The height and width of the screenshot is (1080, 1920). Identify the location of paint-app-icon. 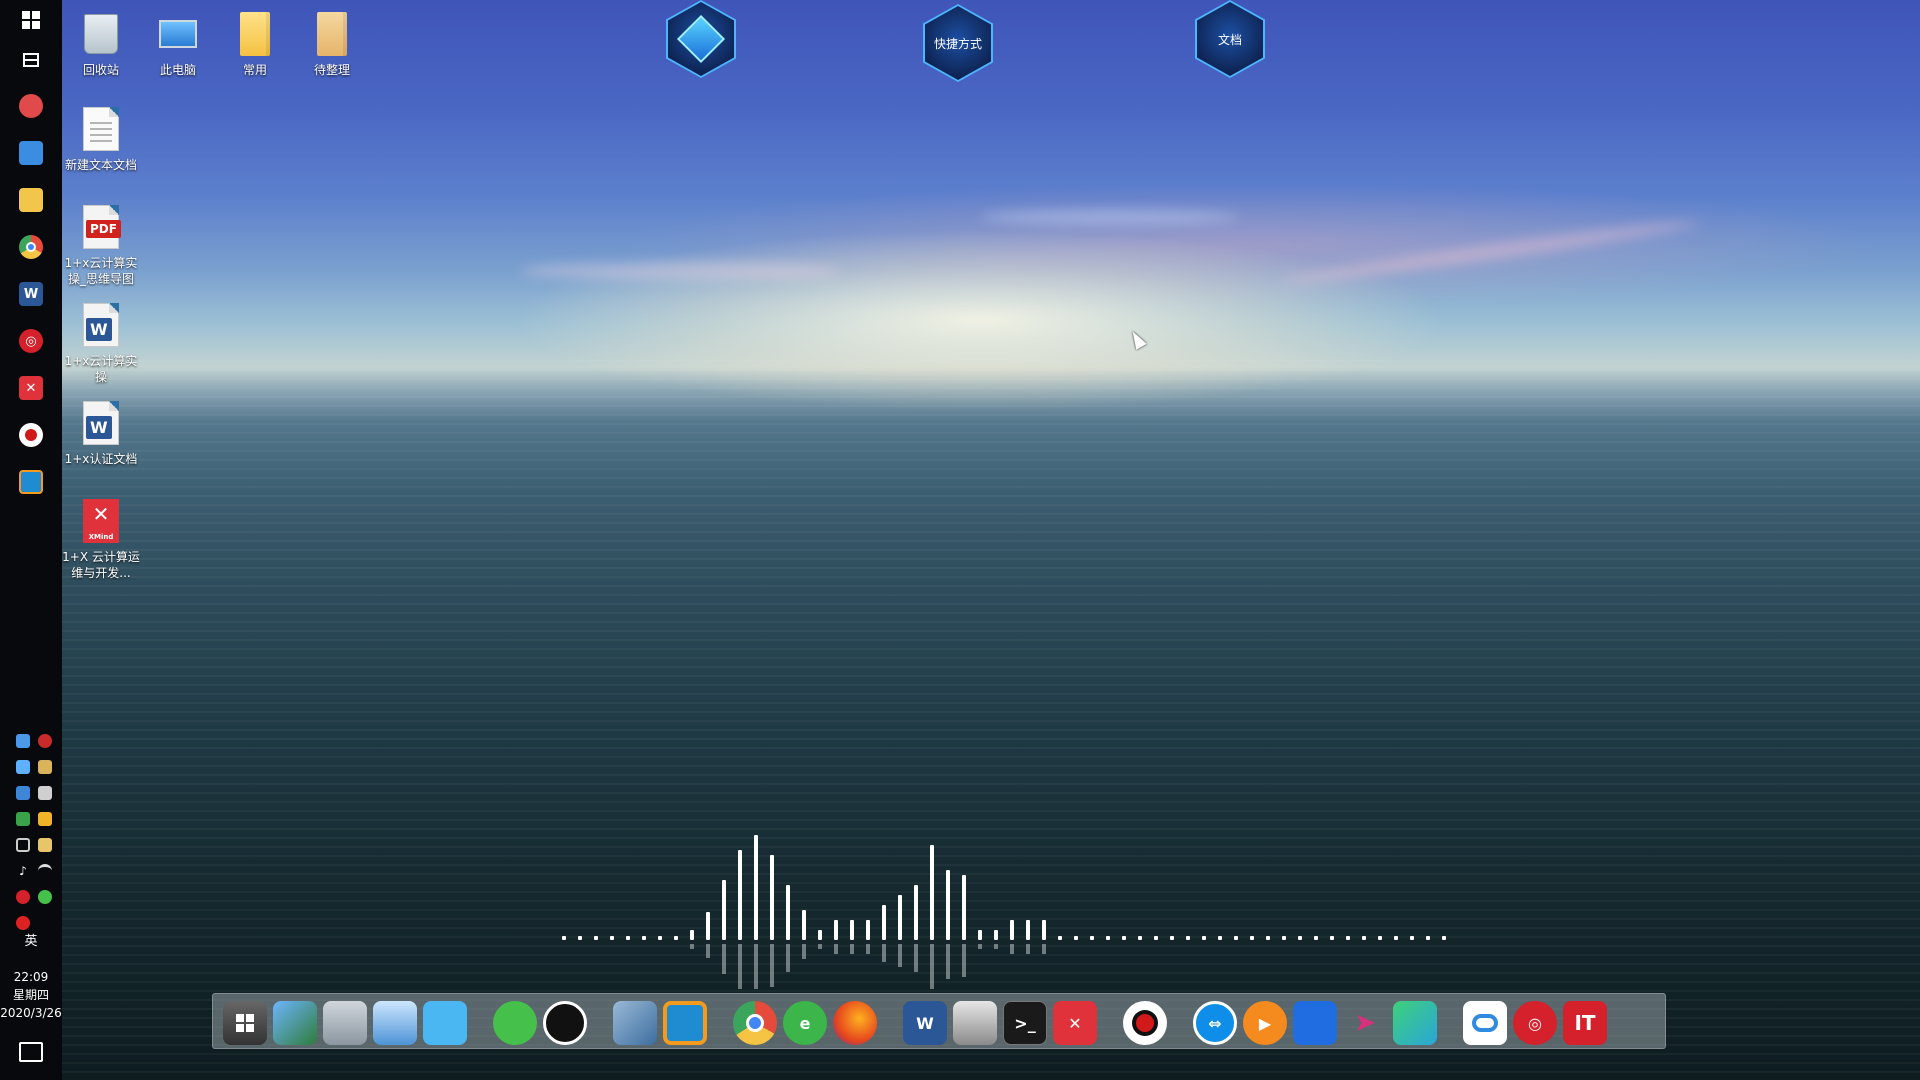
(31, 106).